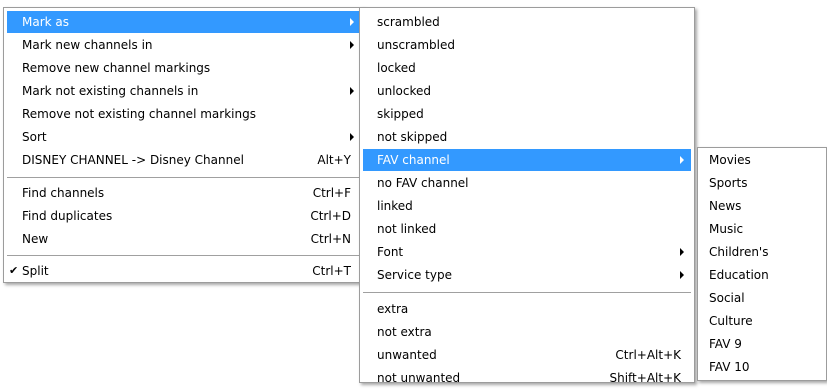  I want to click on menu-item-unscrambled: unscrambled, so click(527, 45).